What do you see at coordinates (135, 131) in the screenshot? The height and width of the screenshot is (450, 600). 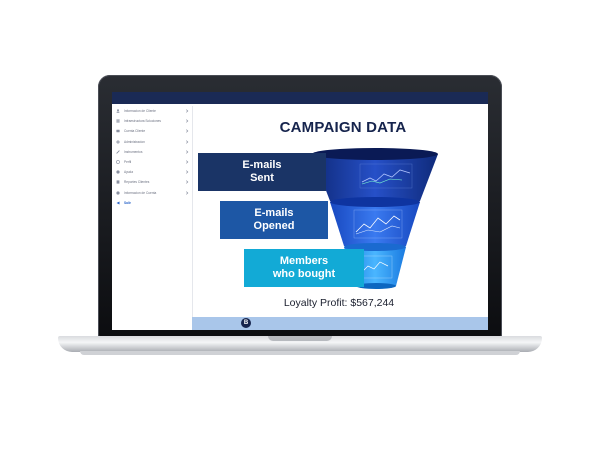 I see `sidebar-item-label: Cuenta Cliente` at bounding box center [135, 131].